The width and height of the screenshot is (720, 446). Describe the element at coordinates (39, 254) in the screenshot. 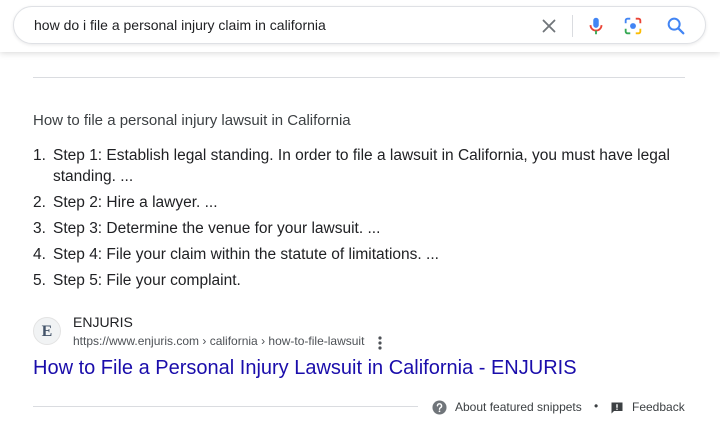

I see `step-number: 4.` at that location.